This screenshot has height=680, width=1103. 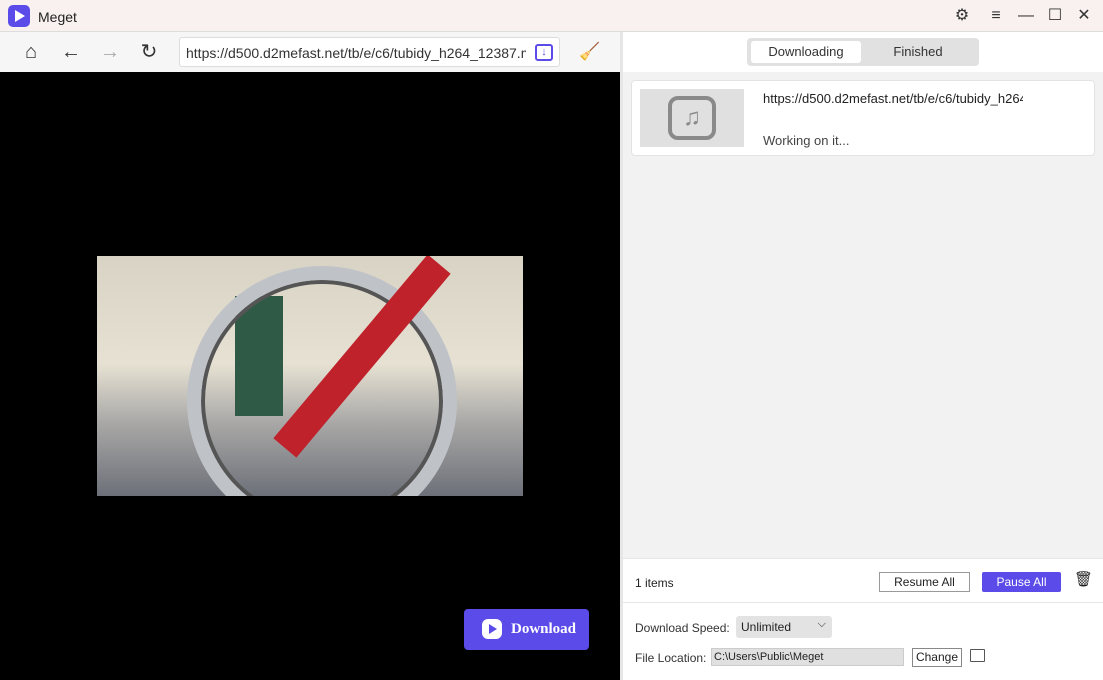 I want to click on minimize-button: —, so click(x=1026, y=16).